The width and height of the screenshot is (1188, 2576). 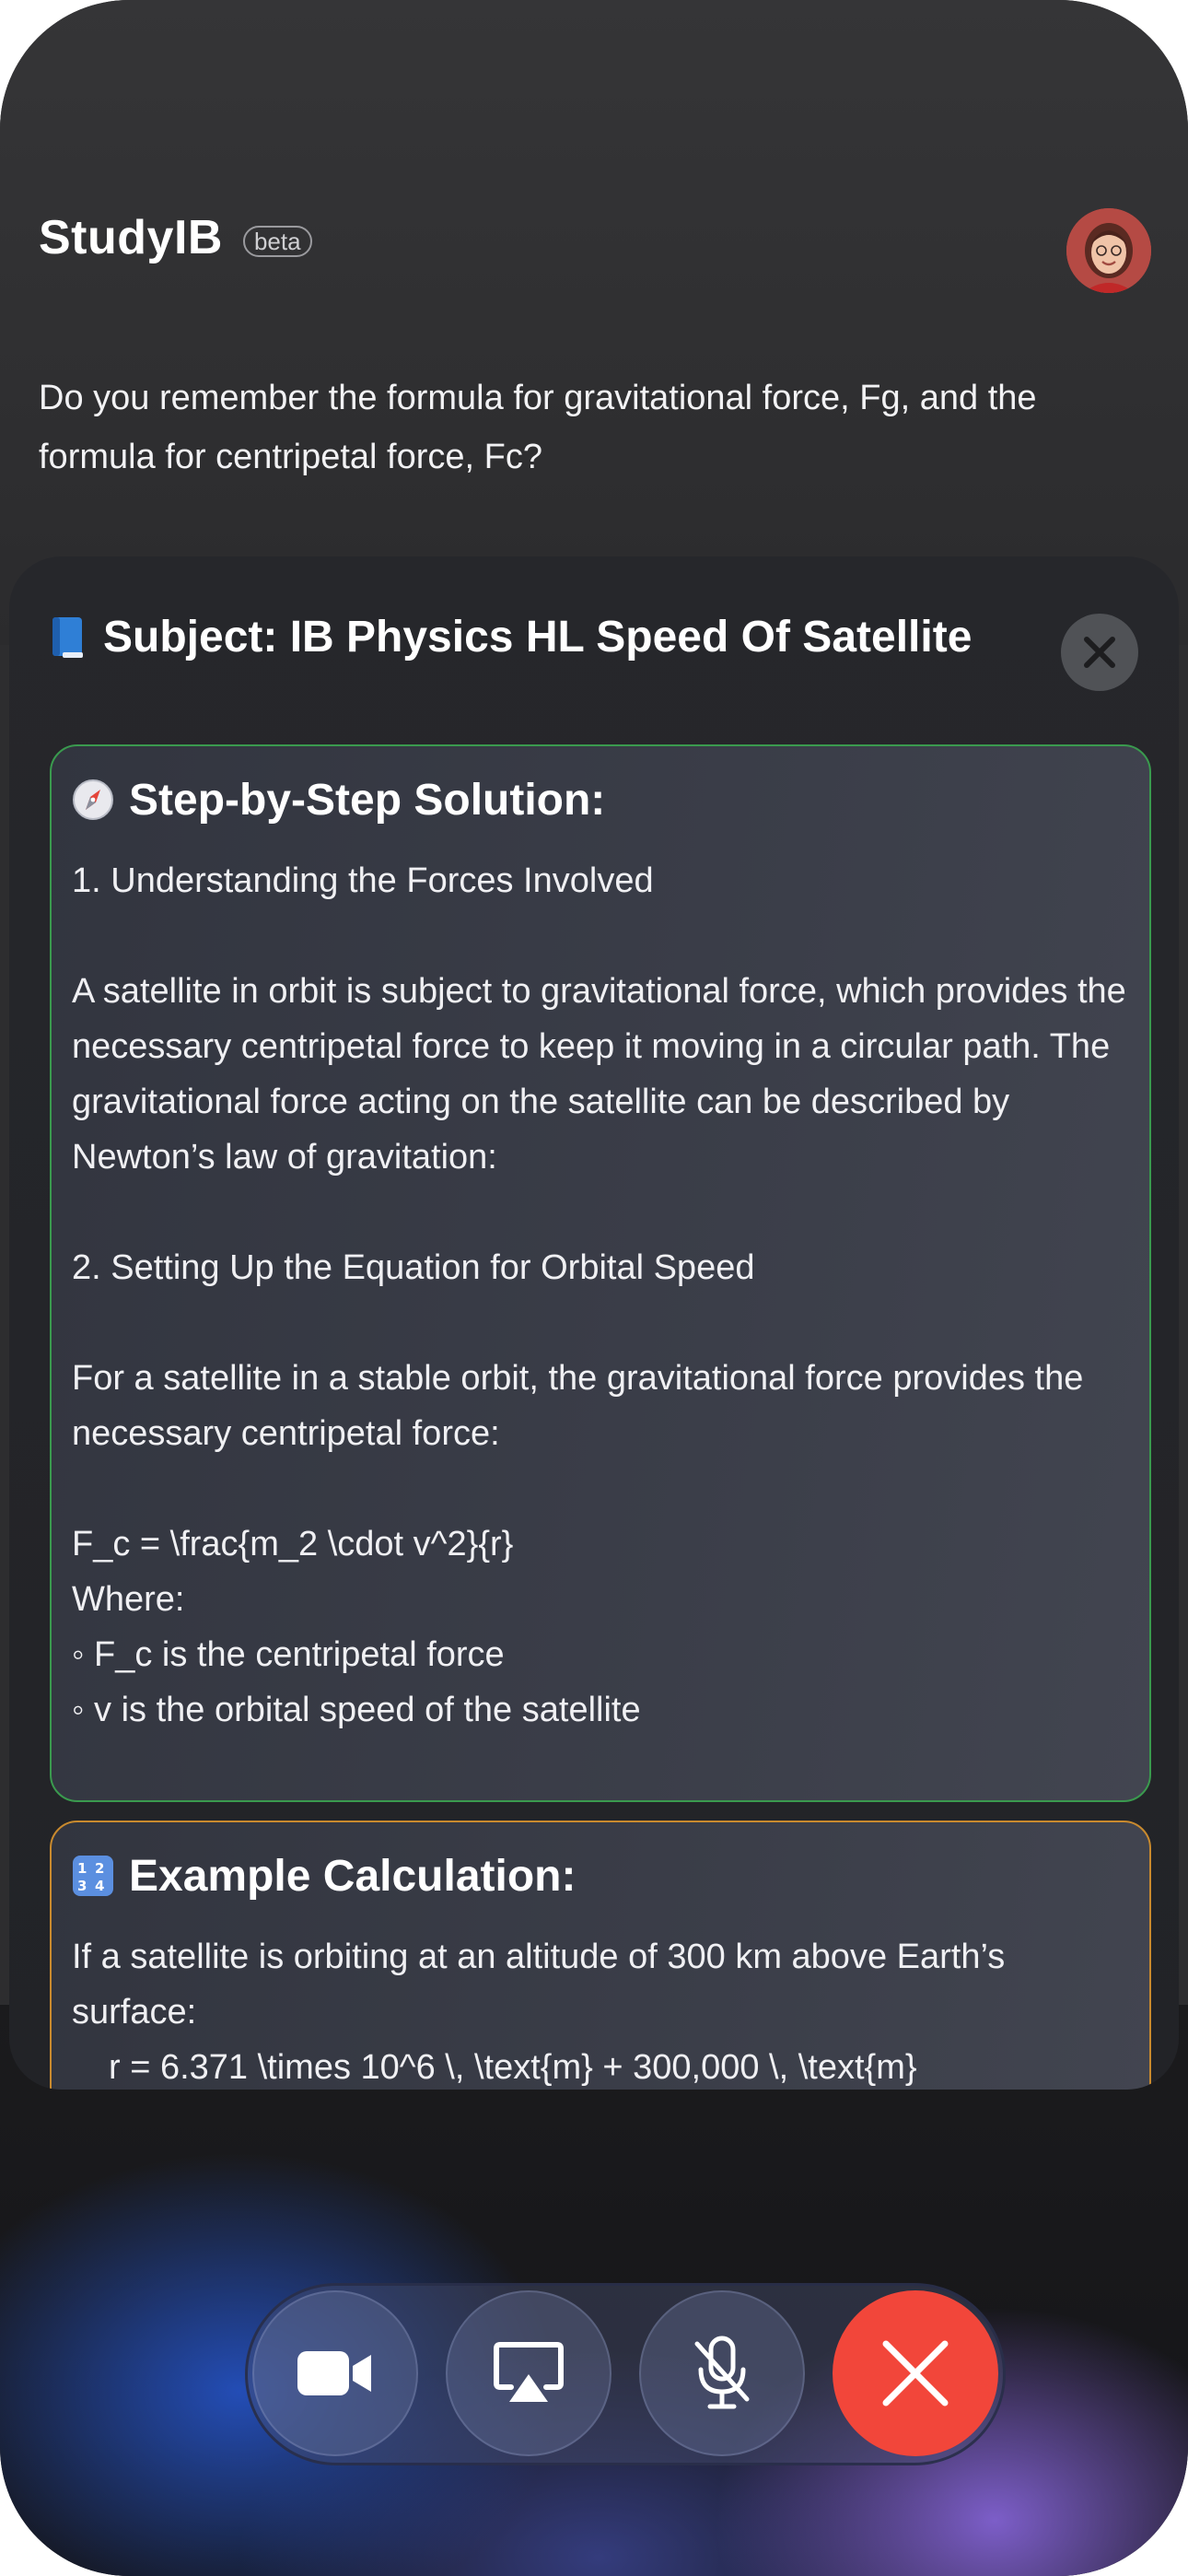 I want to click on beta-badge: beta, so click(x=277, y=241).